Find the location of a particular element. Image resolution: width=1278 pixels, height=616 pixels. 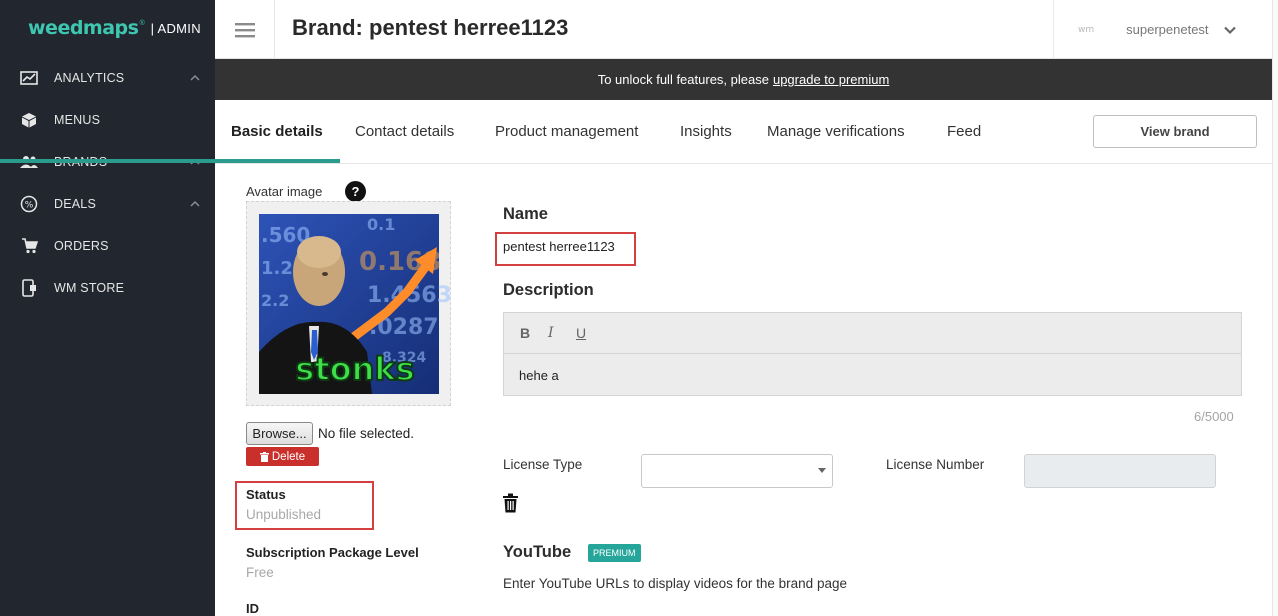

percent-icon: % is located at coordinates (29, 204).